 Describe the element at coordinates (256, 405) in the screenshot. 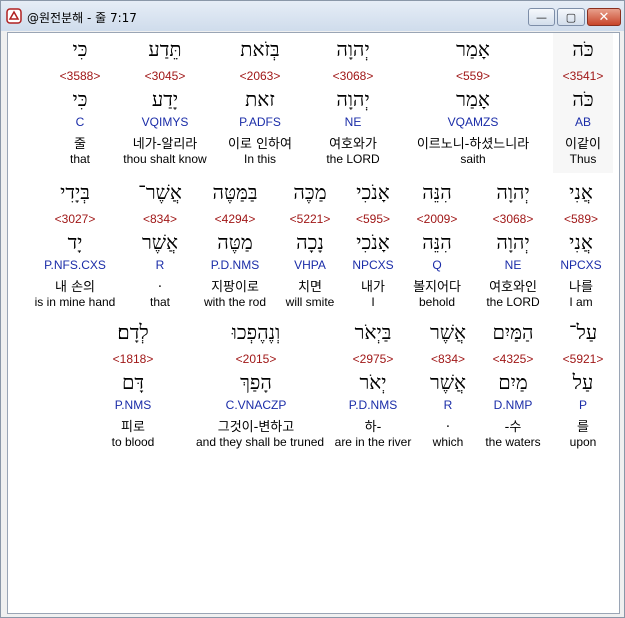

I see `morphology-code: C.VNACZP` at that location.